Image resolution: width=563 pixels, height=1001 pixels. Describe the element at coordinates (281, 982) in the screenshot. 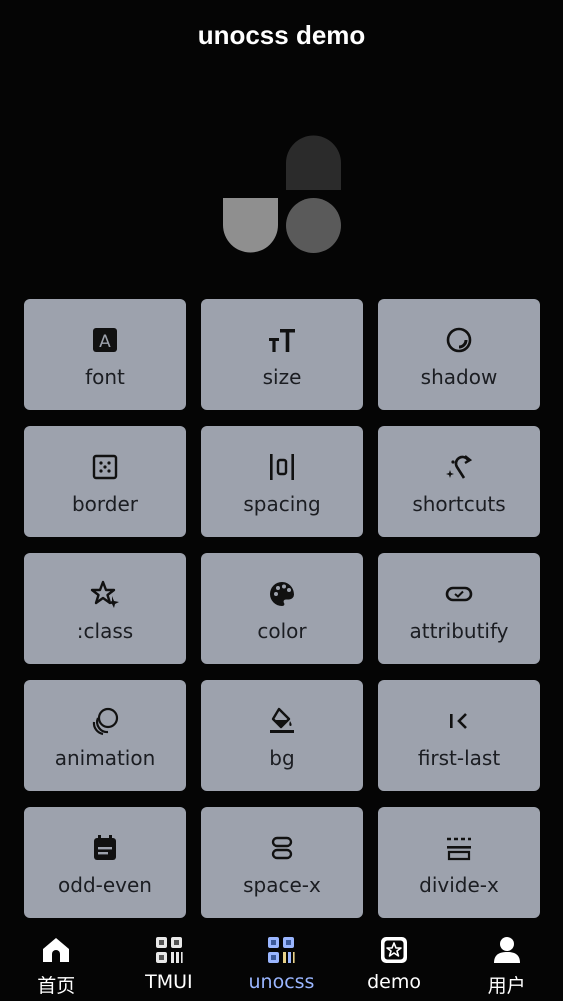

I see `tab-label: unocss` at that location.